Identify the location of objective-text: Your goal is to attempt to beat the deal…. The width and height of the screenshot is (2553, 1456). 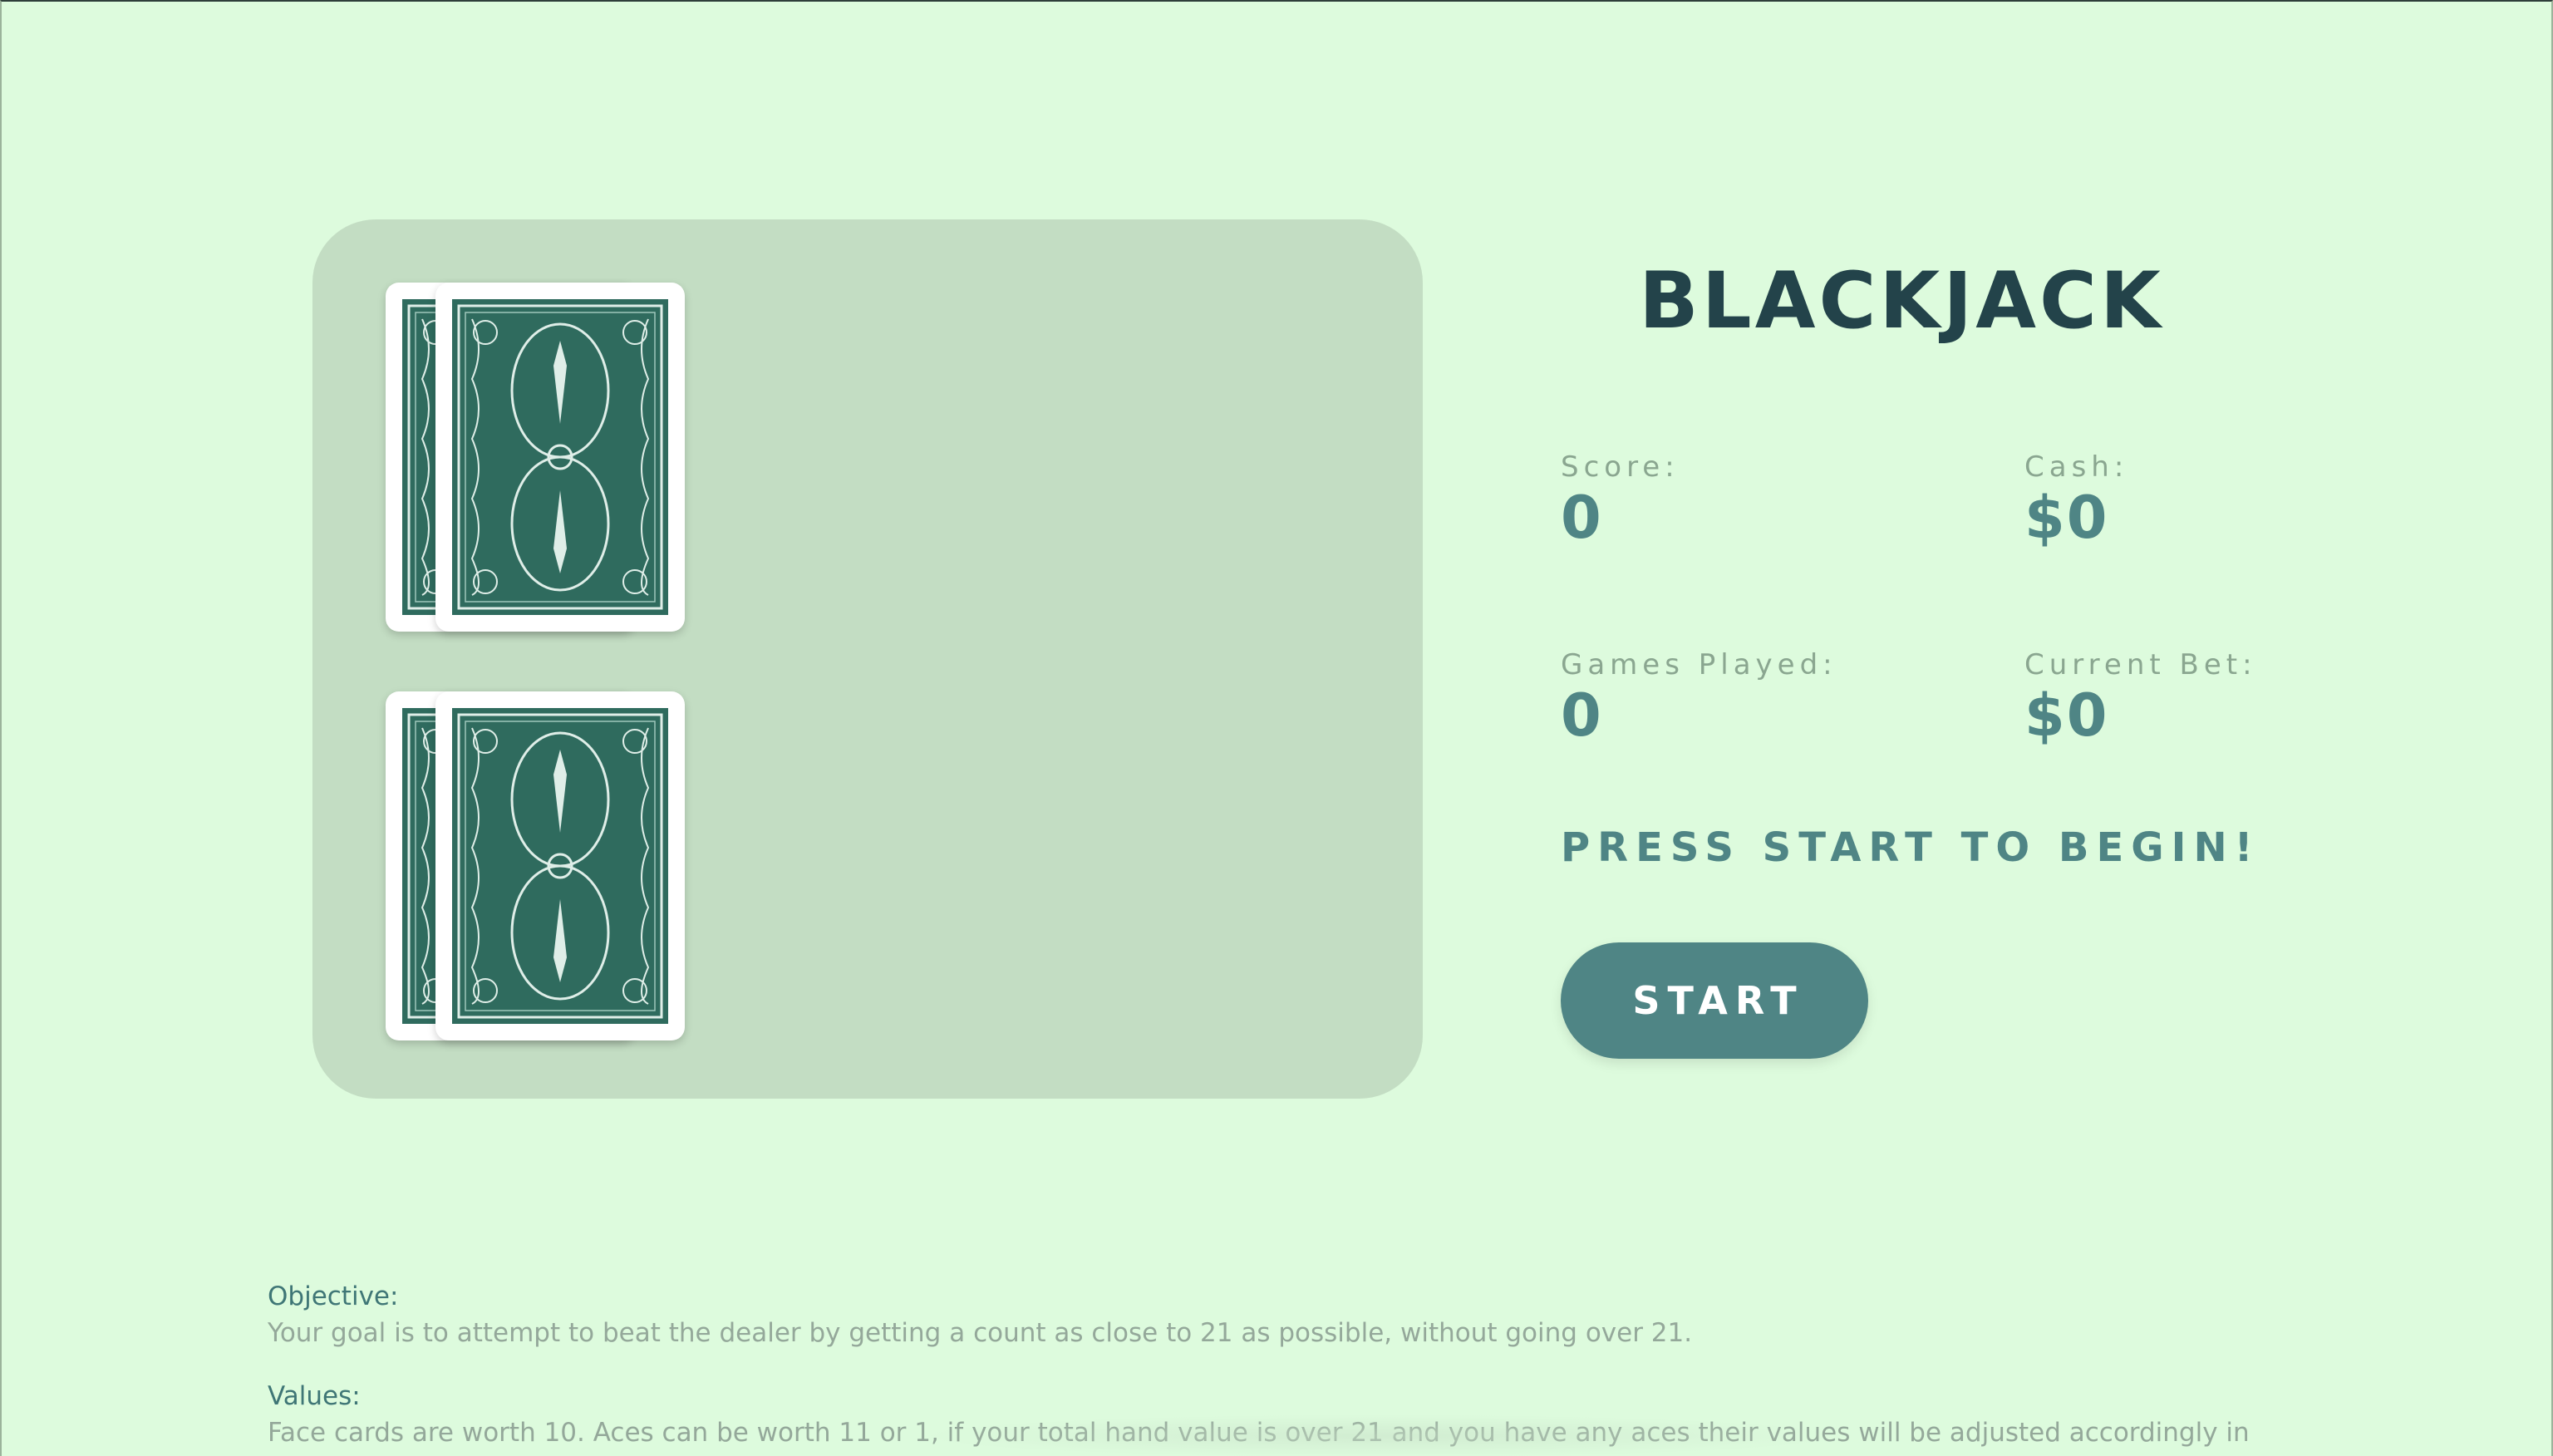
(980, 1333).